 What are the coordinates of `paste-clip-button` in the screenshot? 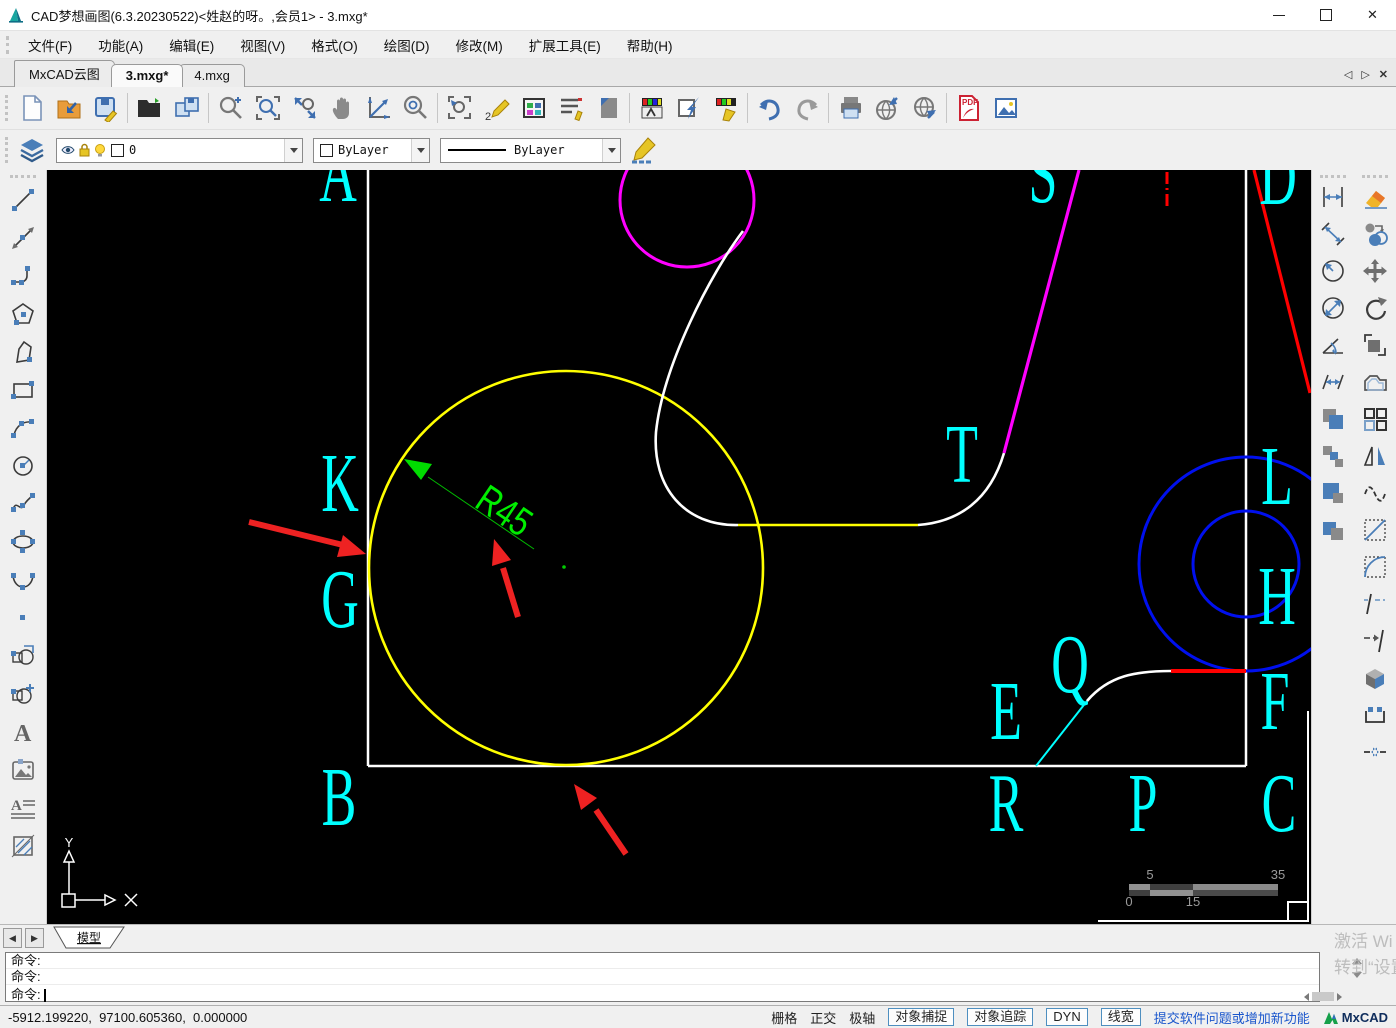 It's located at (1333, 492).